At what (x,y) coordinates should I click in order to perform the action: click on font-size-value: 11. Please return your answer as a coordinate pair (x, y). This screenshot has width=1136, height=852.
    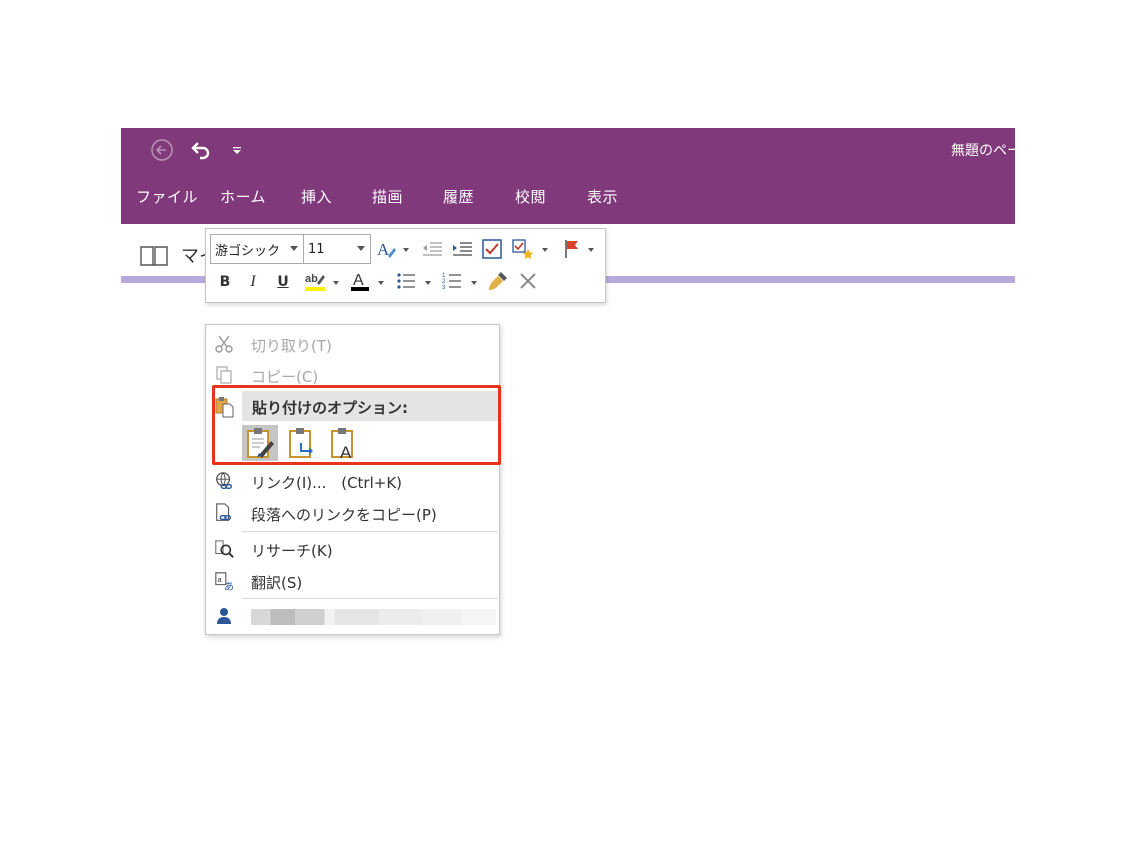
    Looking at the image, I should click on (316, 249).